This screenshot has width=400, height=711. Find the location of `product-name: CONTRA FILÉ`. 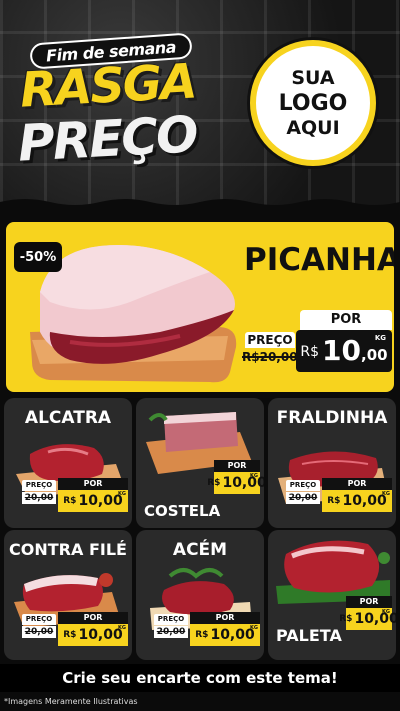

product-name: CONTRA FILÉ is located at coordinates (68, 549).